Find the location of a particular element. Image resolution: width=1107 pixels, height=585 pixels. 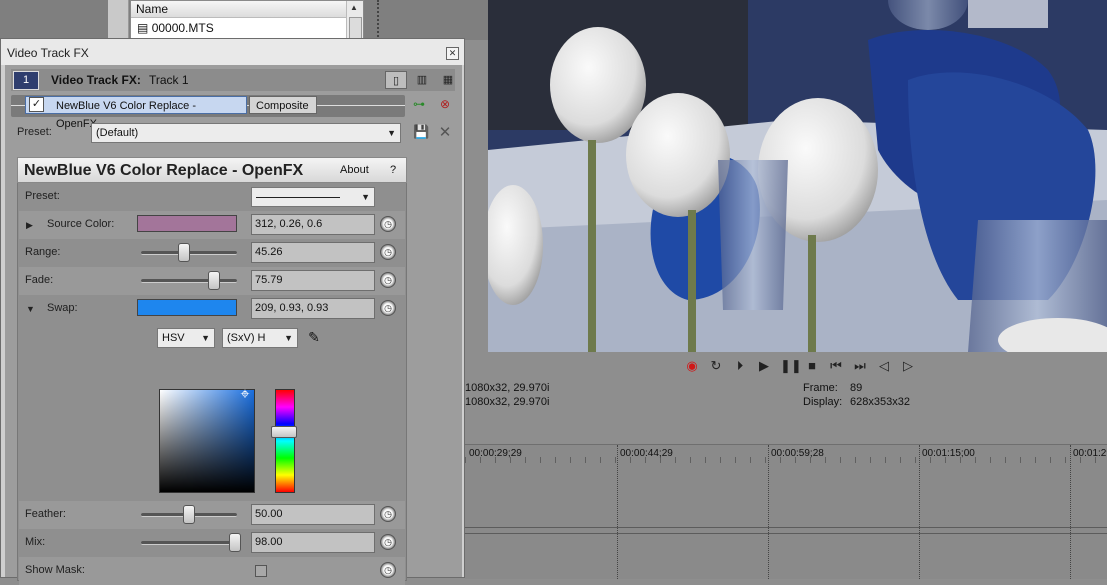

fade-slider-thumb is located at coordinates (213, 280).